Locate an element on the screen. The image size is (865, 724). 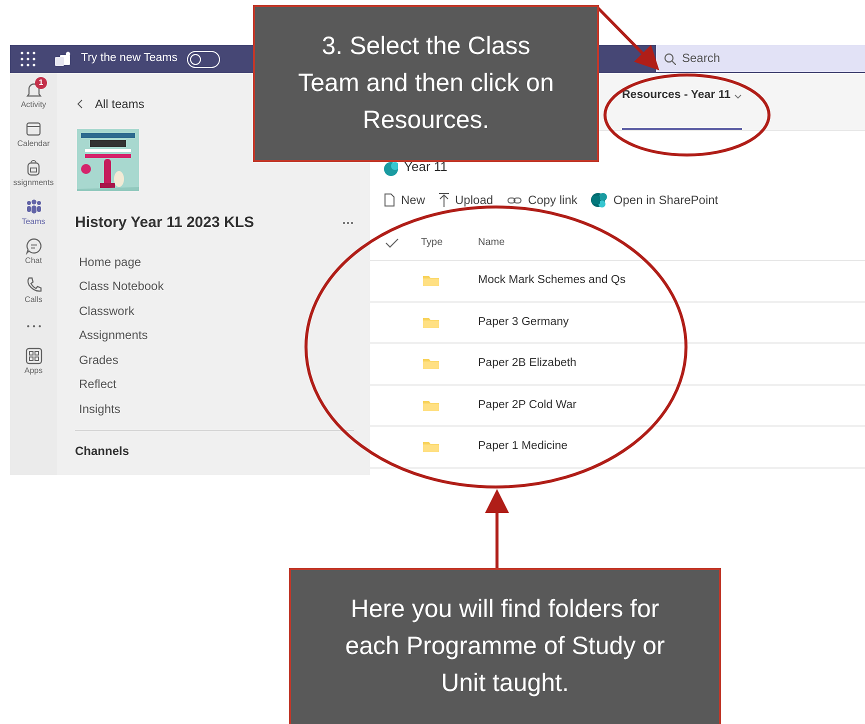
section-heading: Channels is located at coordinates (102, 451).